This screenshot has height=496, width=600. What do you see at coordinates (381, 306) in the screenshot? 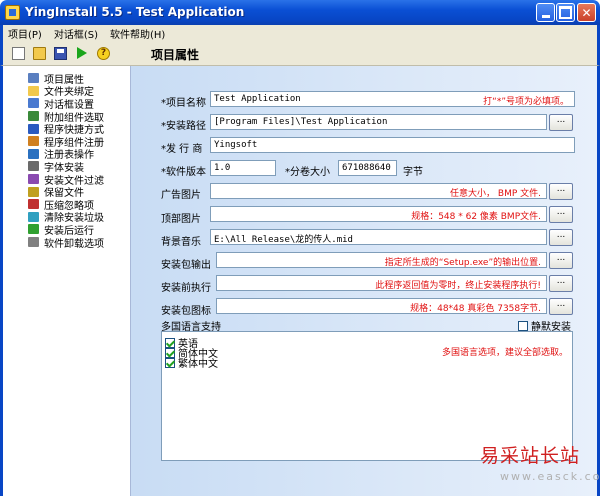
I see `package-icon-input: 规格：48*48 真彩色 7358字节.` at bounding box center [381, 306].